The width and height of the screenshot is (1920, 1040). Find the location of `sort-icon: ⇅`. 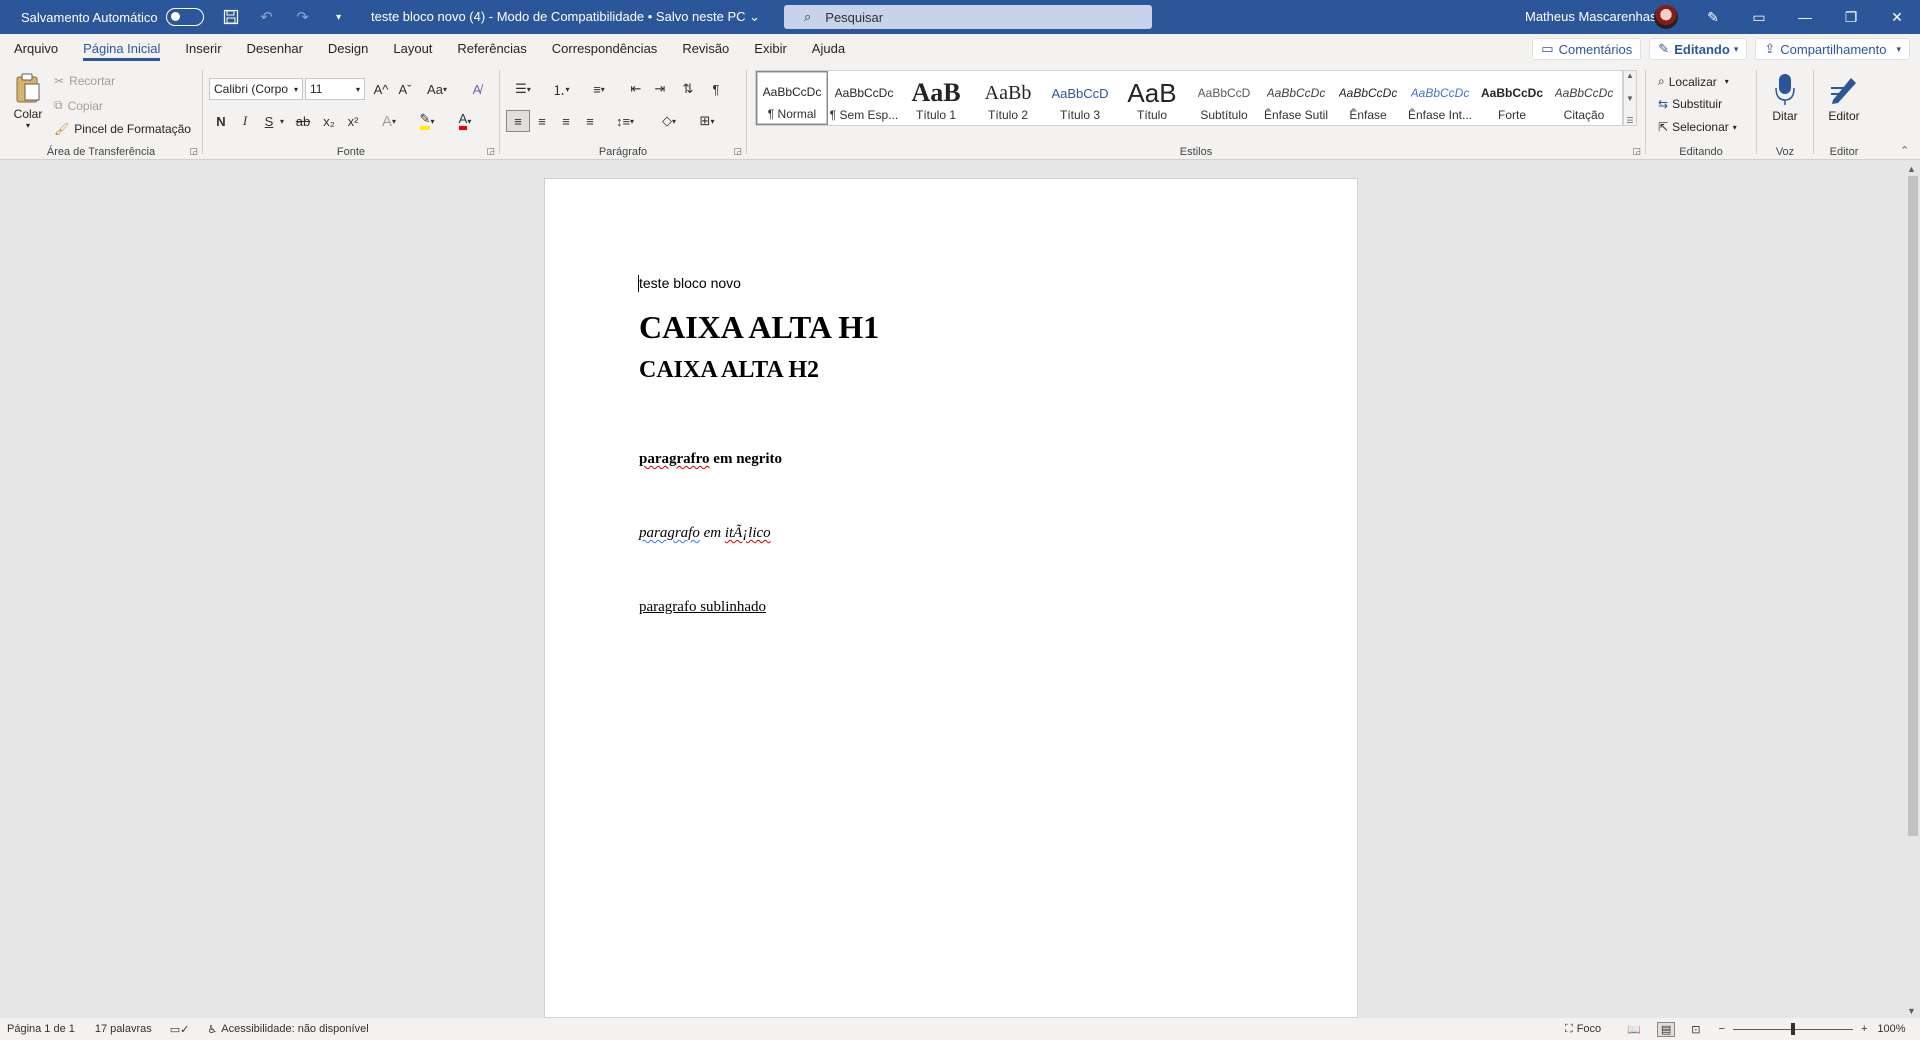

sort-icon: ⇅ is located at coordinates (688, 89).